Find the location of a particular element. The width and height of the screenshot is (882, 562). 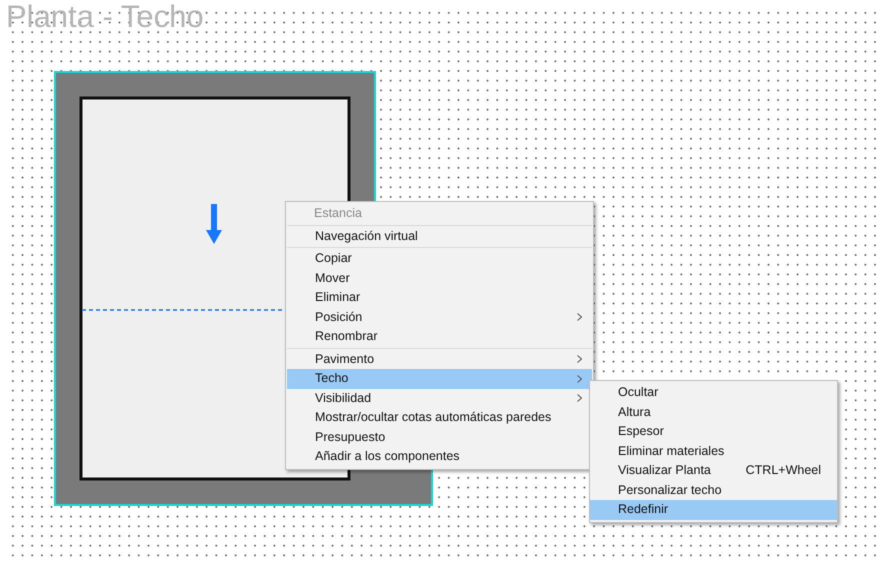

view-title: Planta - Techo is located at coordinates (105, 18).